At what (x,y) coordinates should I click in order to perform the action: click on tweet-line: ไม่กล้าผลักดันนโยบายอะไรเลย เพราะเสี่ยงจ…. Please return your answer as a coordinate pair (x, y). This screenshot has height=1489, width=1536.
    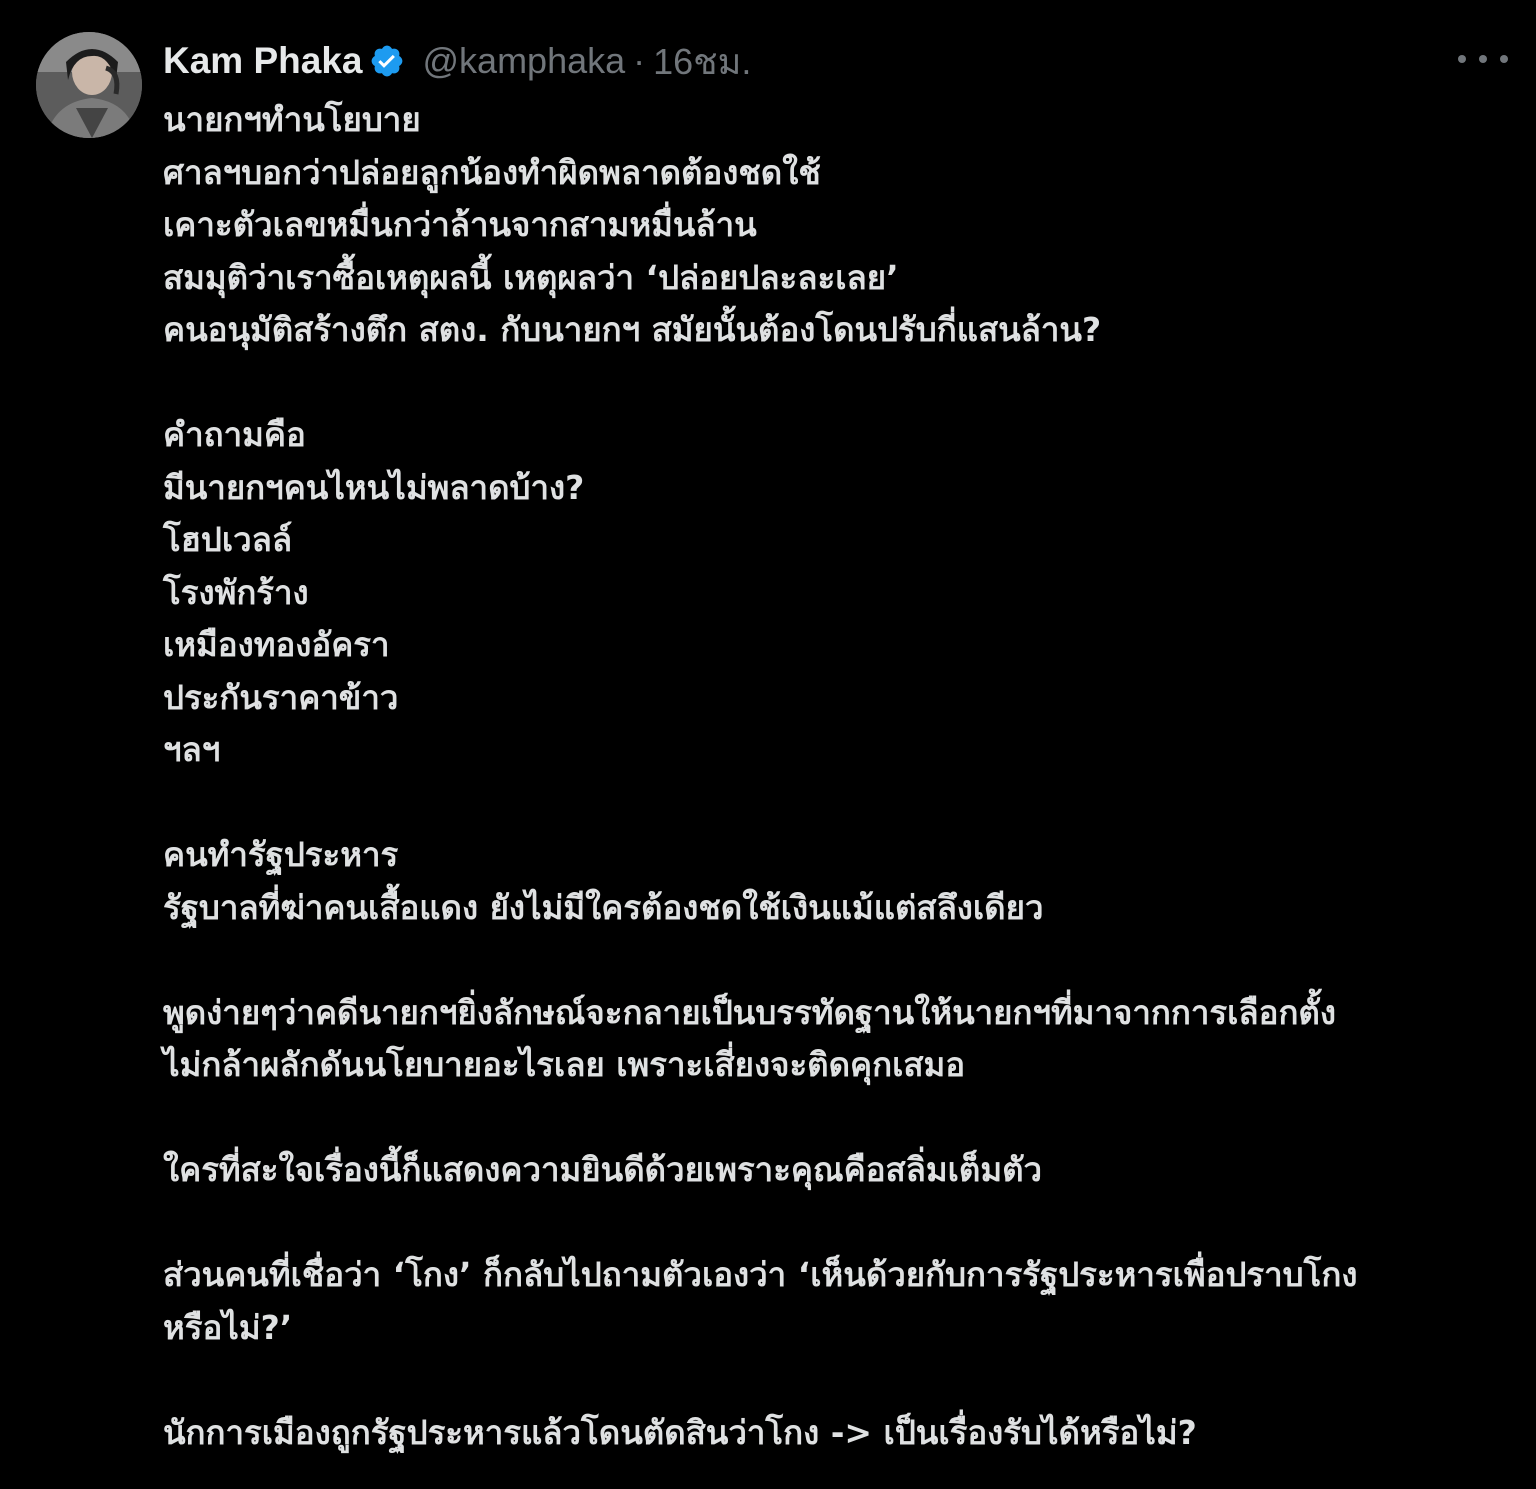
    Looking at the image, I should click on (564, 1064).